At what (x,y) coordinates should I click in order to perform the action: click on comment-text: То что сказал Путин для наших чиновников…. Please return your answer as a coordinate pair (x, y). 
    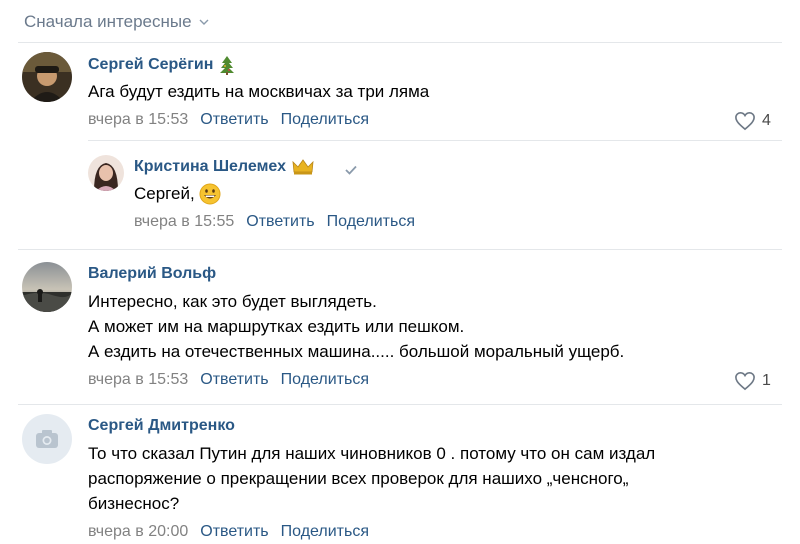
    Looking at the image, I should click on (372, 478).